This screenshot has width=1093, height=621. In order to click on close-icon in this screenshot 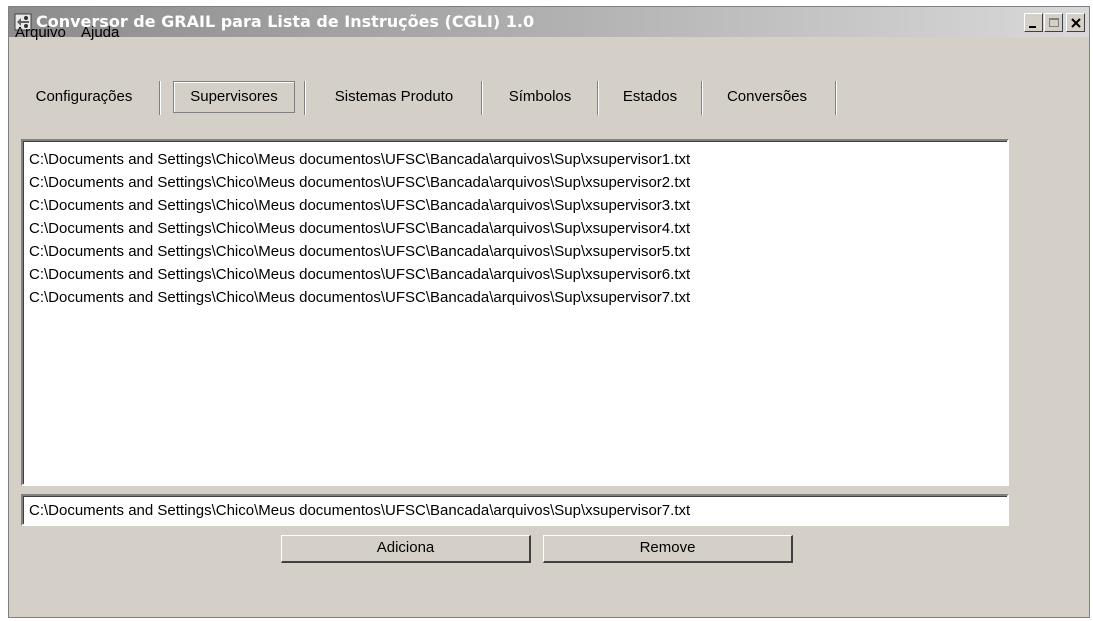, I will do `click(1076, 23)`.